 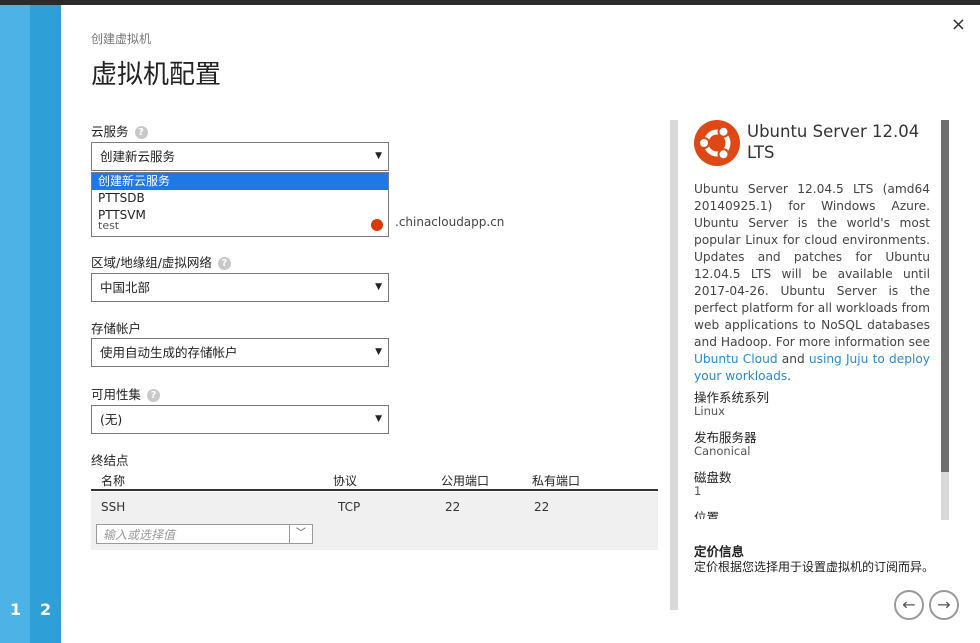 What do you see at coordinates (240, 229) in the screenshot?
I see `dns-name-input: test` at bounding box center [240, 229].